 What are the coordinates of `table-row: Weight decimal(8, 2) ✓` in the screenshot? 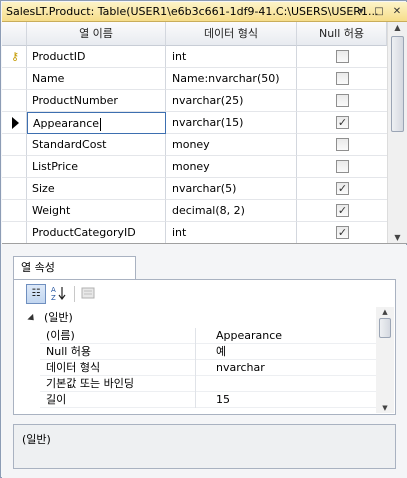 It's located at (194, 211).